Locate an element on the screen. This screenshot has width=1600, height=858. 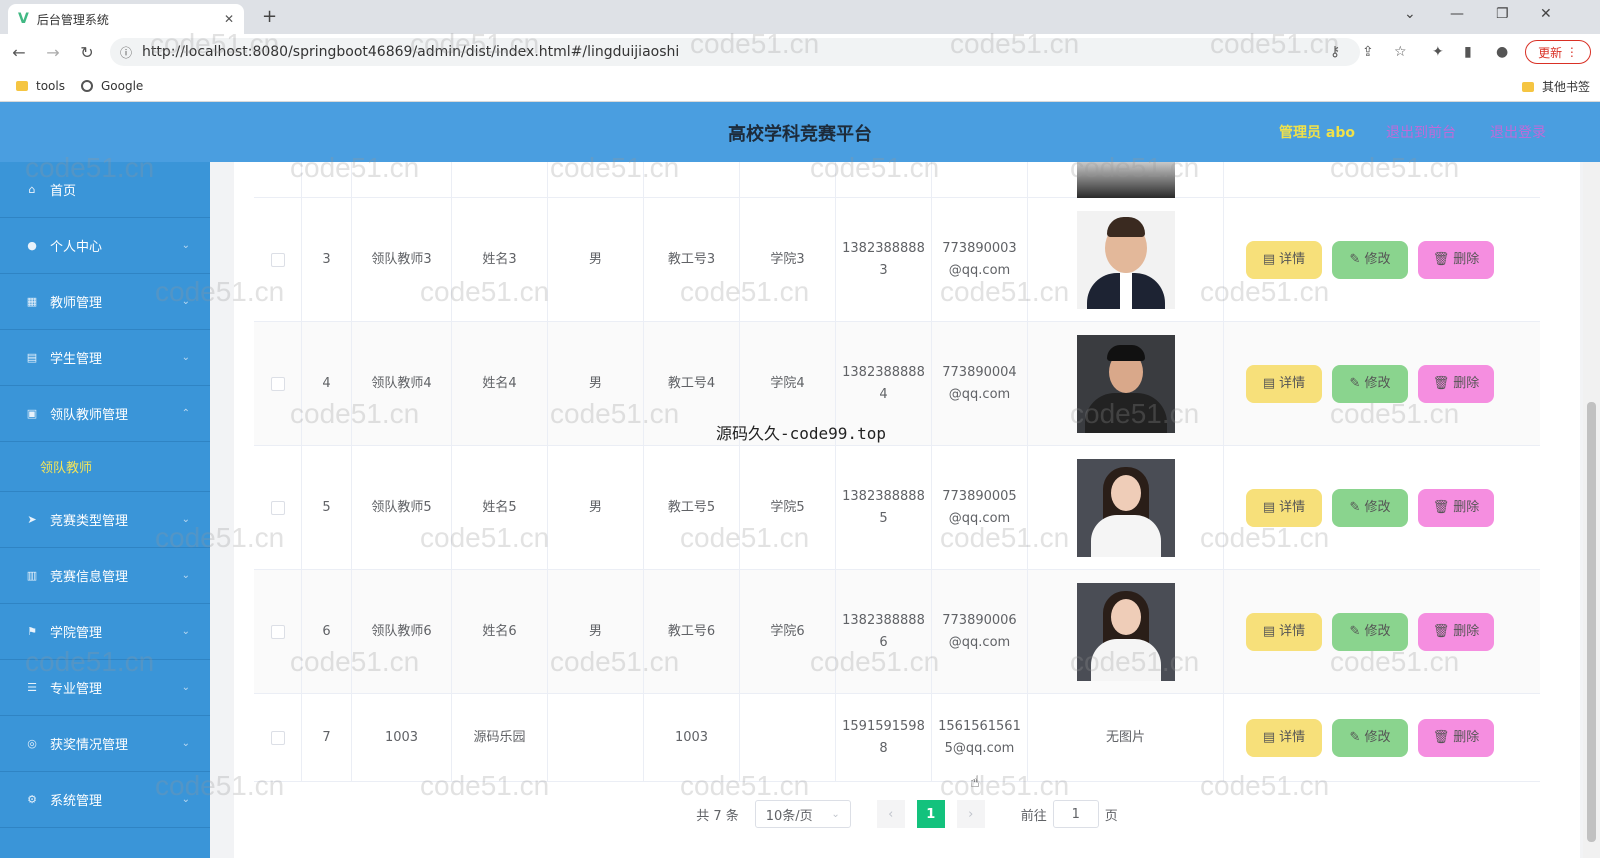
tab-search-icon: ⌄ is located at coordinates (1410, 14).